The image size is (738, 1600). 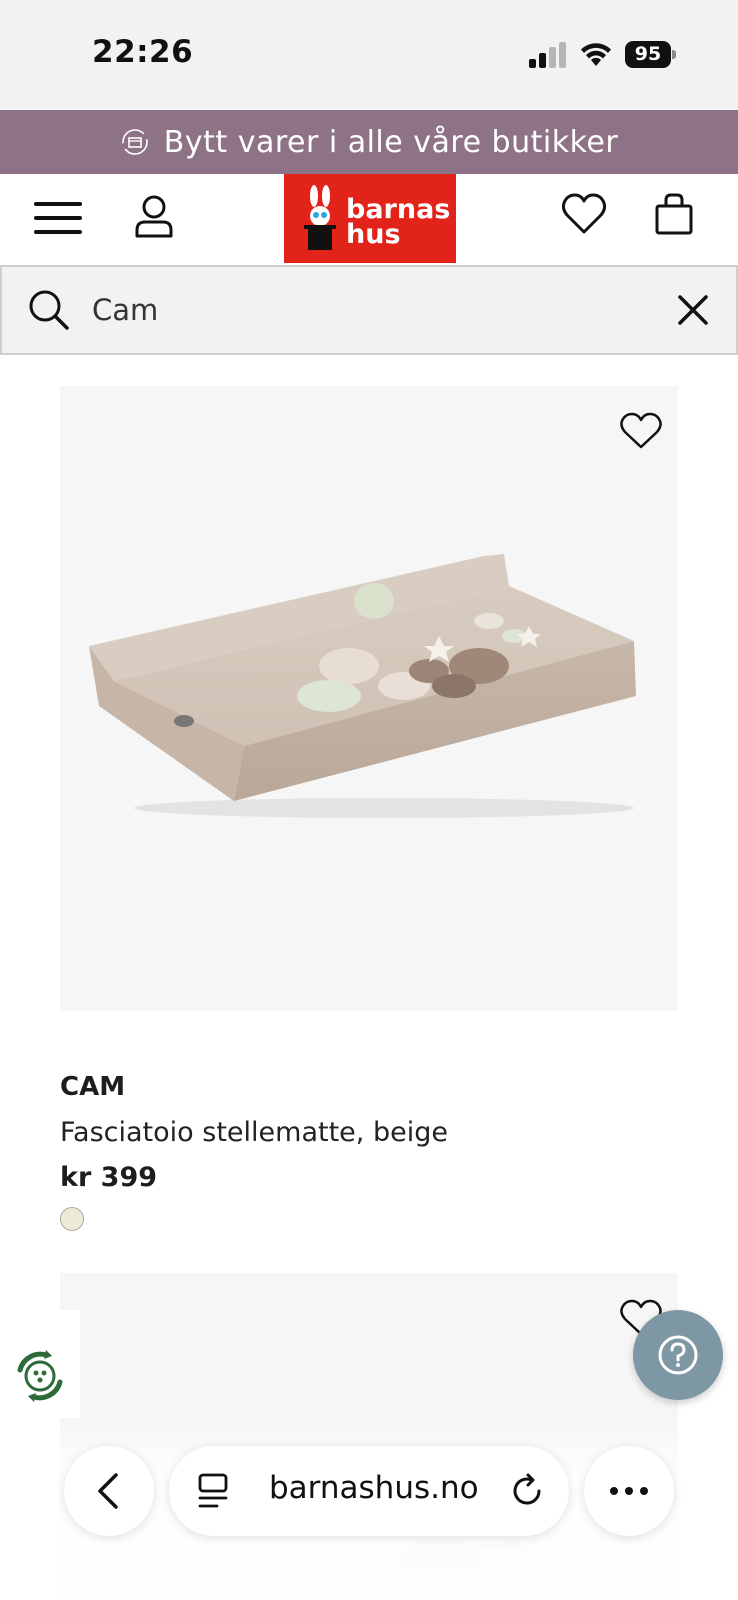 What do you see at coordinates (584, 214) in the screenshot?
I see `heart-icon` at bounding box center [584, 214].